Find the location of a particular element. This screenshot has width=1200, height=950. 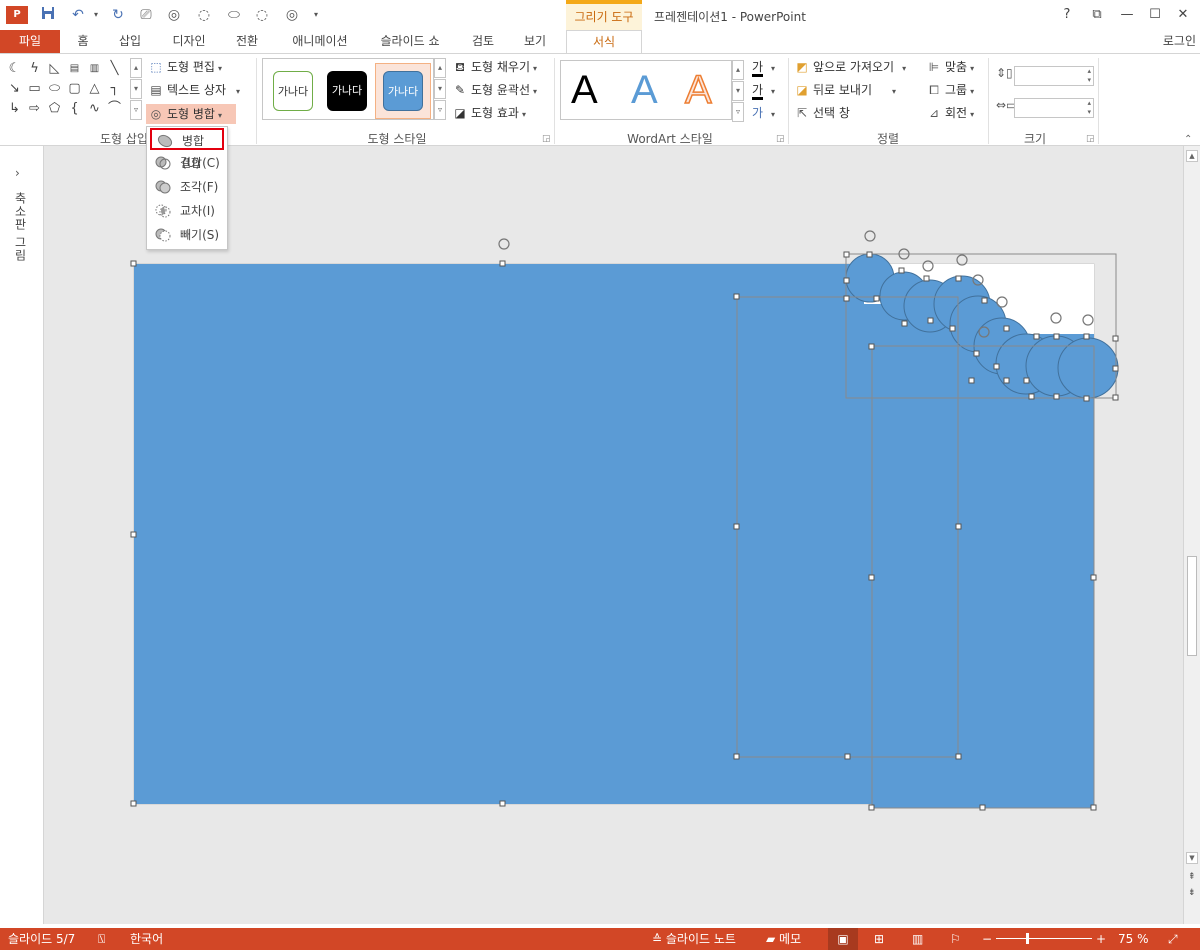

collapse-ribbon-icon: ⌃ is located at coordinates (1188, 139).